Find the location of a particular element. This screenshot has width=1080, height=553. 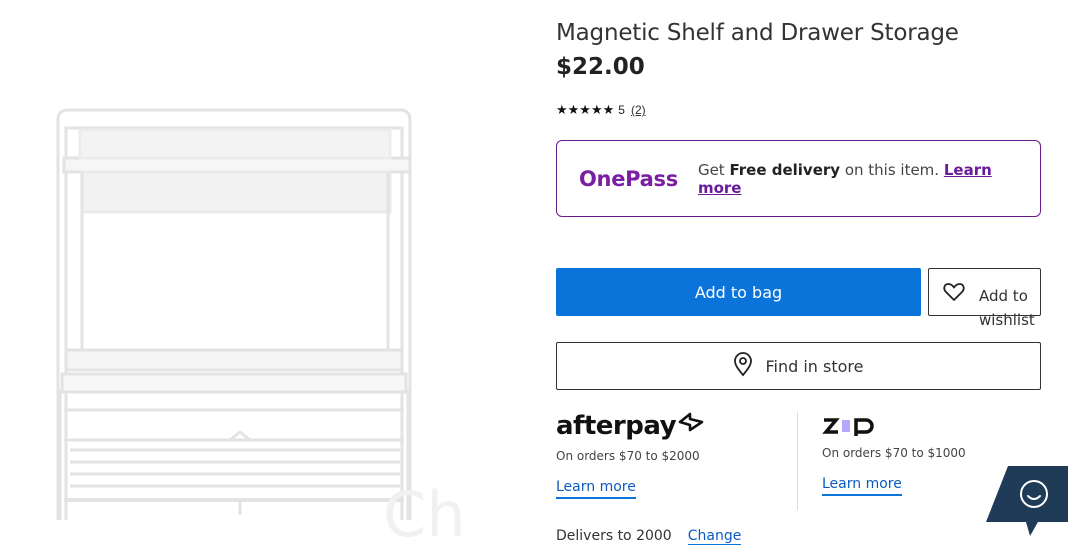

zip-logo: zip is located at coordinates (894, 425).